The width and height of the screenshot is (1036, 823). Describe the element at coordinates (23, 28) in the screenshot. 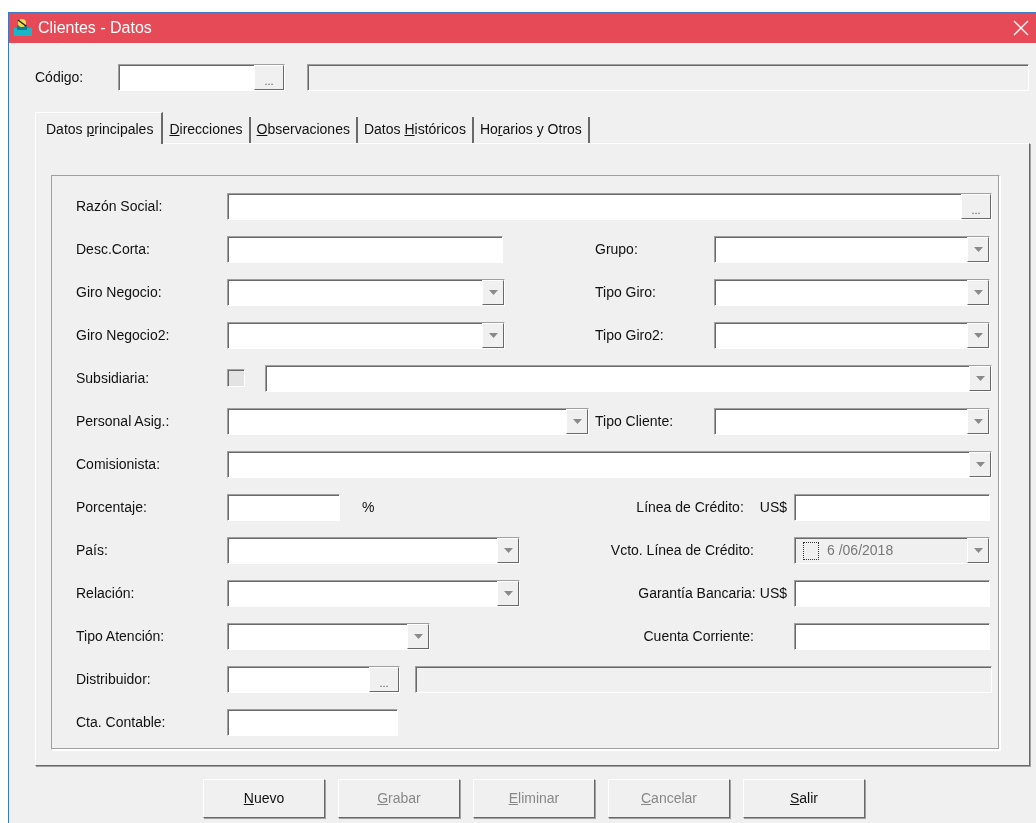

I see `app-icon` at that location.